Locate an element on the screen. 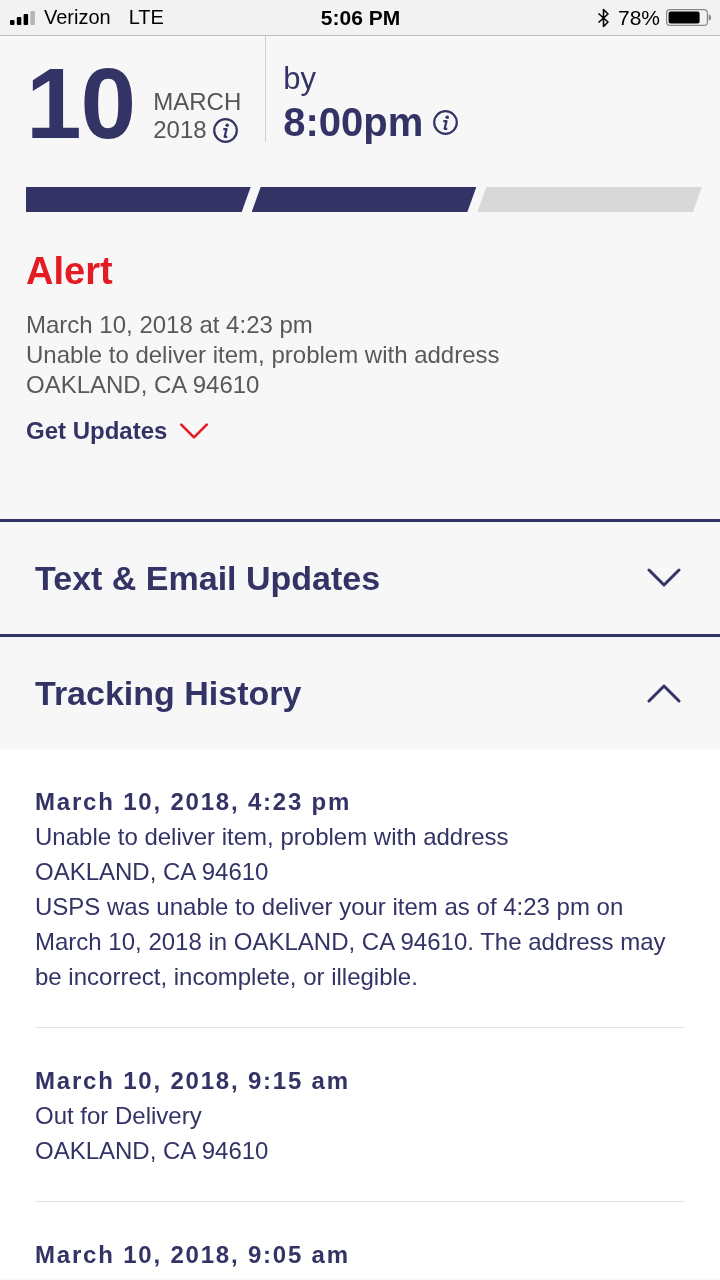 The image size is (720, 1280). history-date: March 10, 2018, 4:23 pm is located at coordinates (194, 802).